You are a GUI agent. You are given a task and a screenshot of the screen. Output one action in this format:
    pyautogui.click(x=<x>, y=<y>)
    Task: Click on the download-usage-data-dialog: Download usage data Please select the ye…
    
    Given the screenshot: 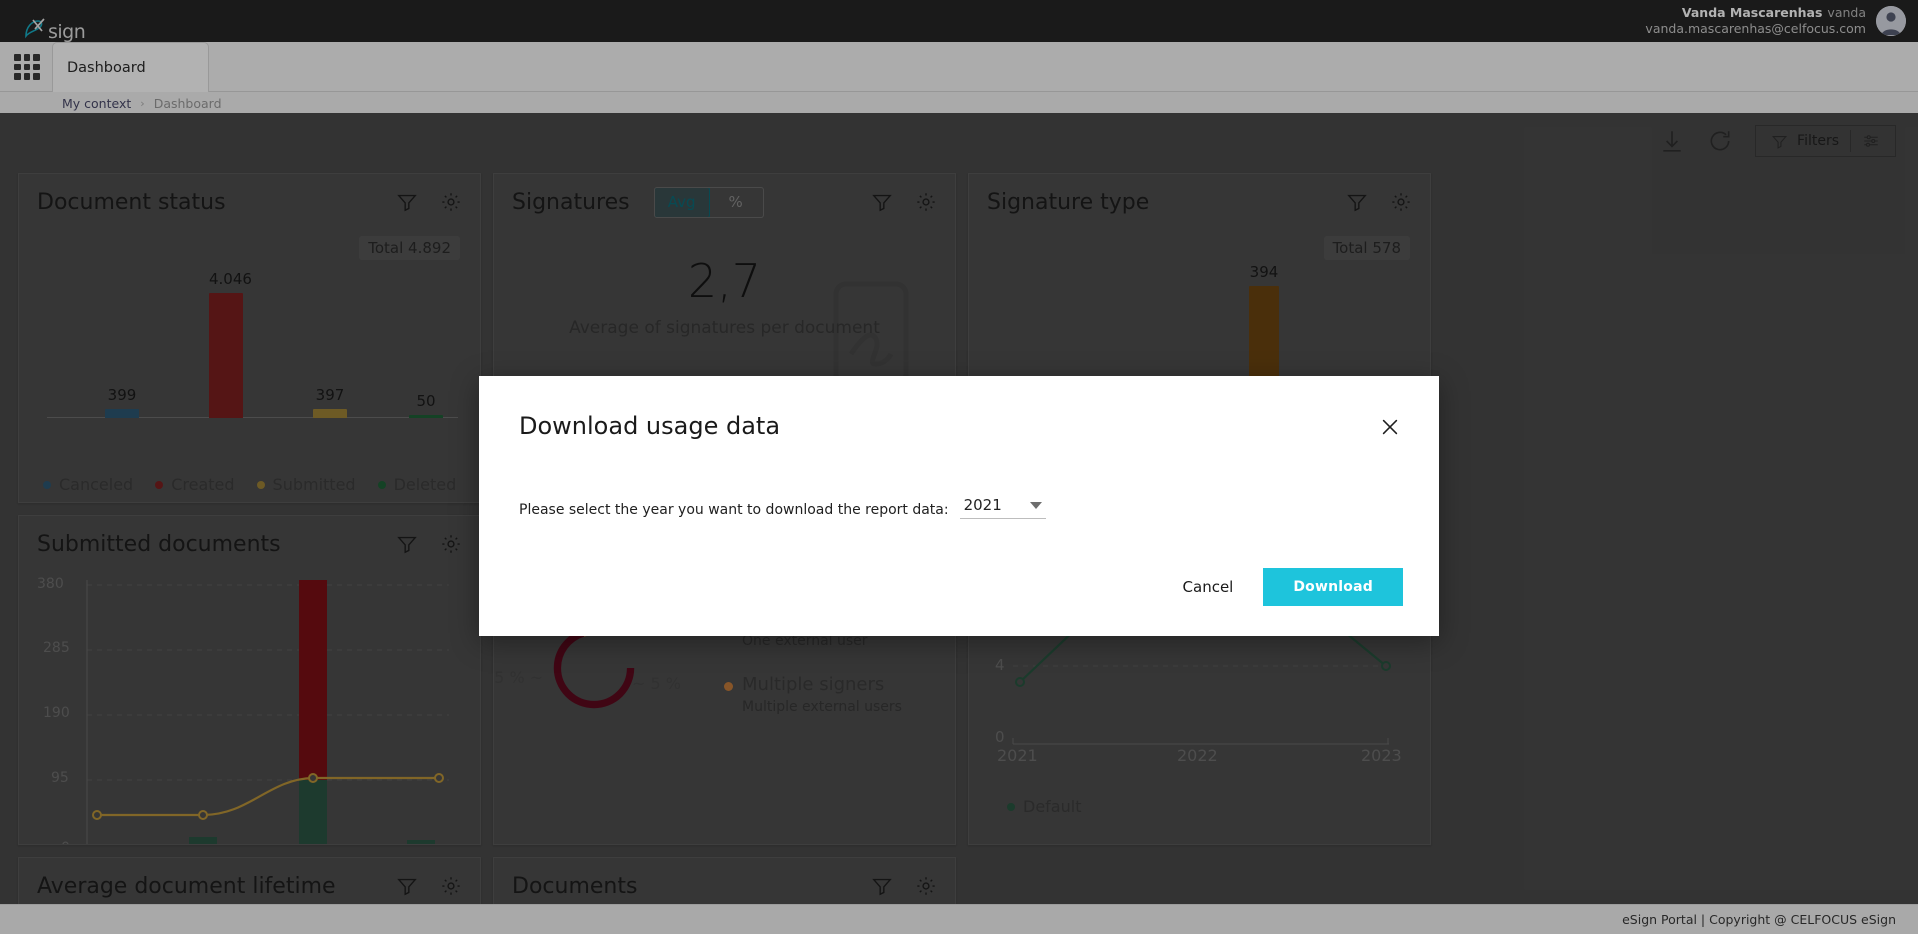 What is the action you would take?
    pyautogui.click(x=959, y=506)
    